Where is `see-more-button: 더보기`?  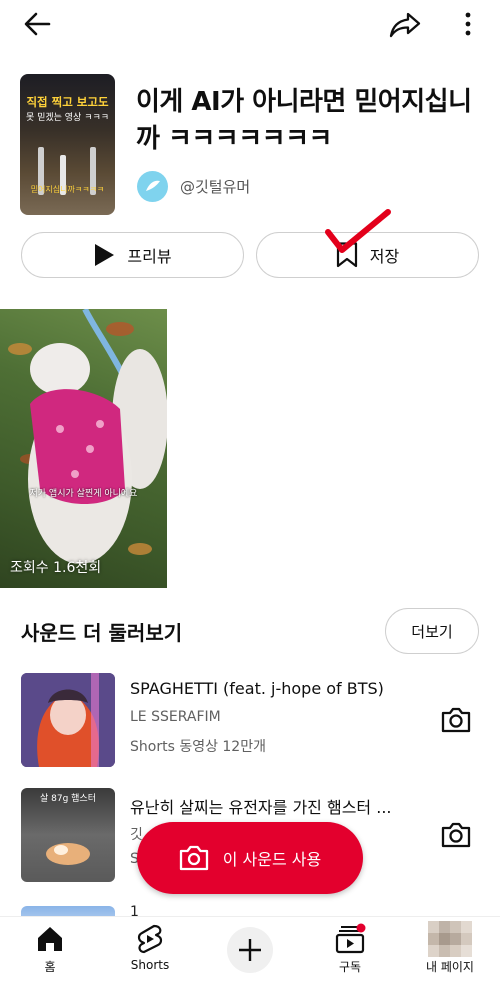 see-more-button: 더보기 is located at coordinates (432, 631).